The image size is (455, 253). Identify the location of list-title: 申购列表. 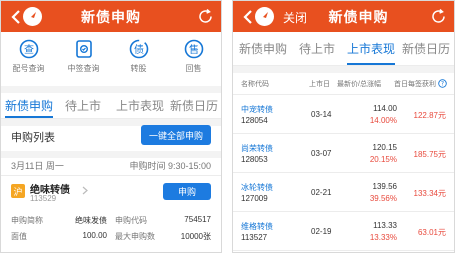
(33, 138).